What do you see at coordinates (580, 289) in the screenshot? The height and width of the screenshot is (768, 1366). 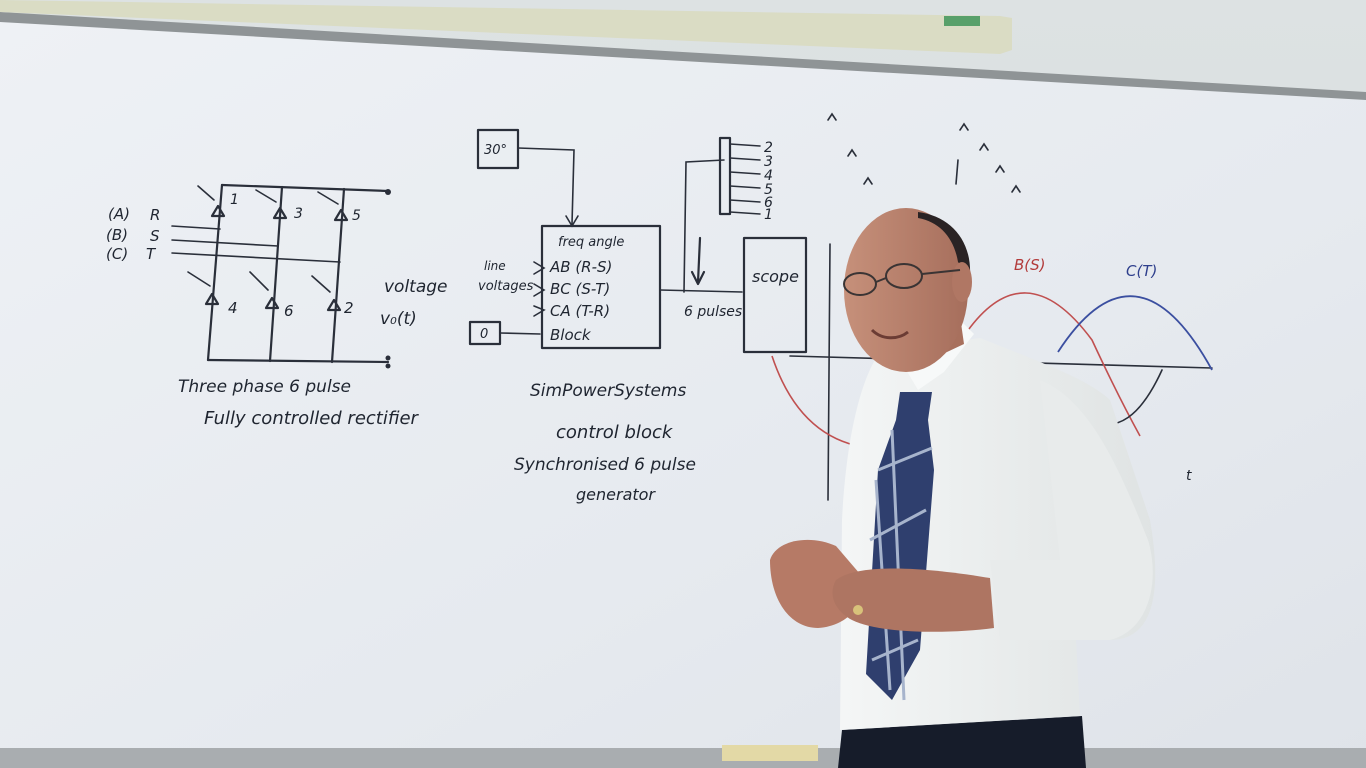 I see `block-row-bc: BC (S-T)` at bounding box center [580, 289].